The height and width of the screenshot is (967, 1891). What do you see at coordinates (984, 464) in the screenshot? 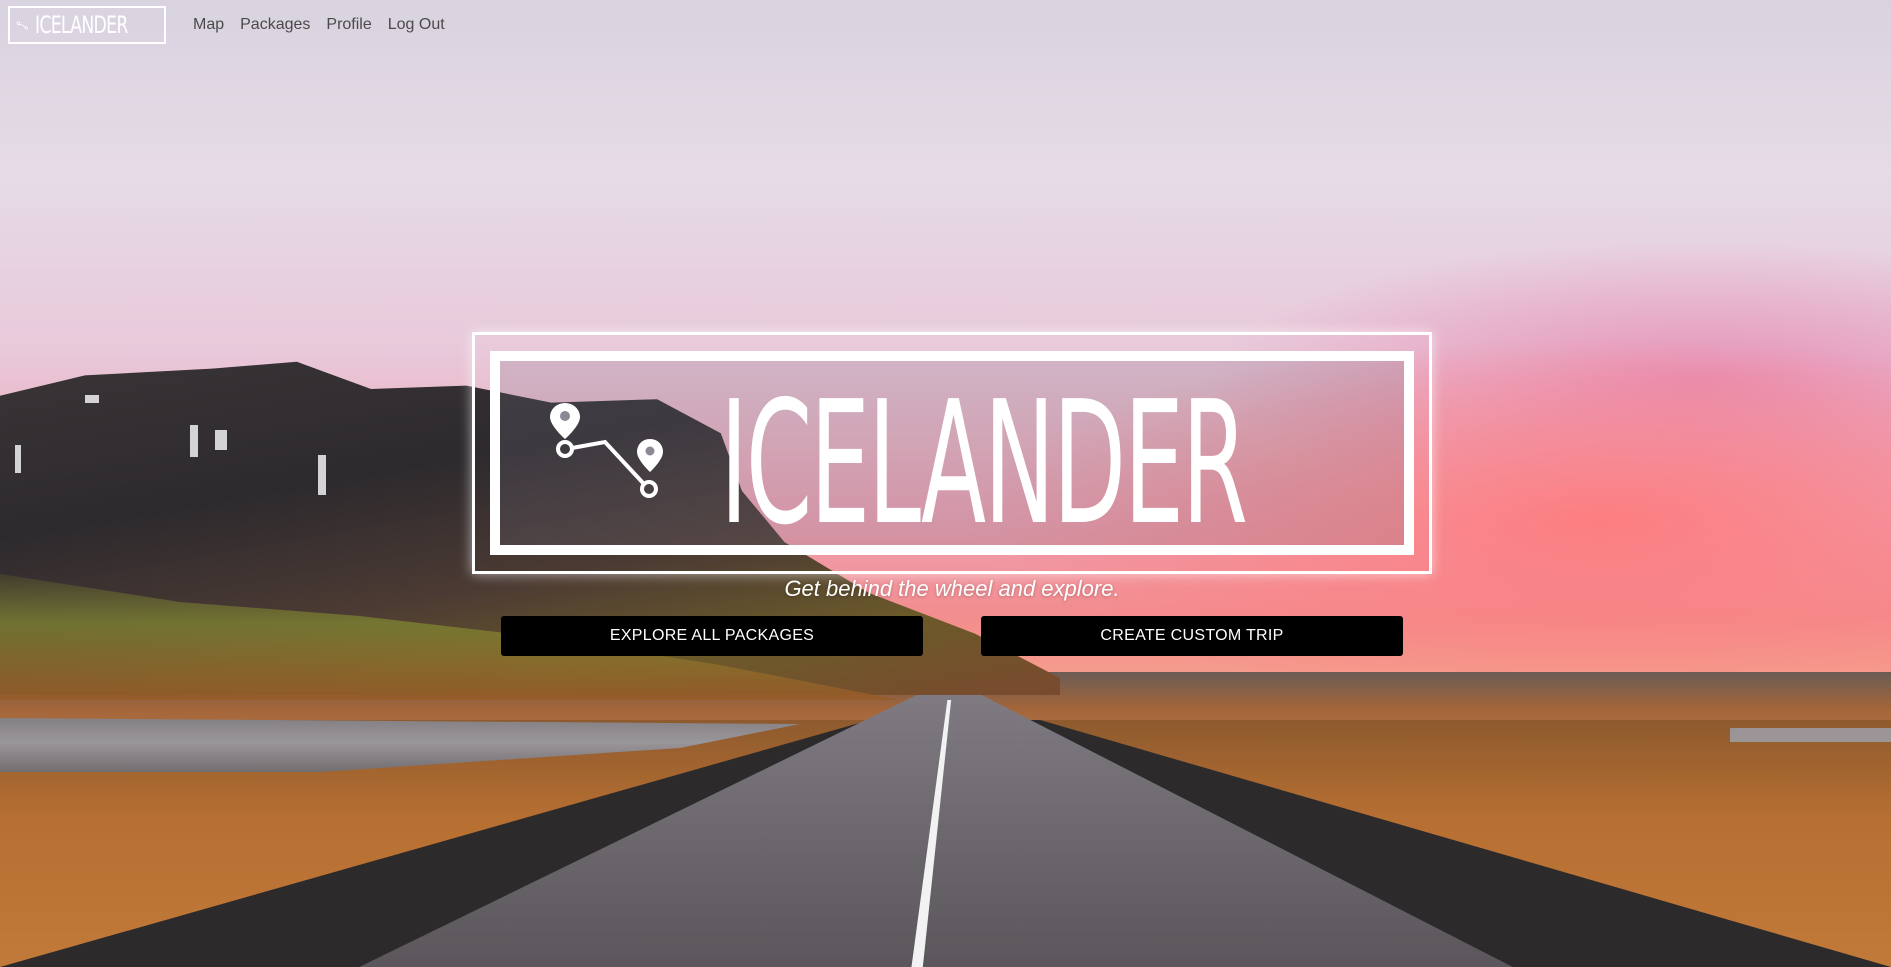
I see `hero-title: ICELANDER` at bounding box center [984, 464].